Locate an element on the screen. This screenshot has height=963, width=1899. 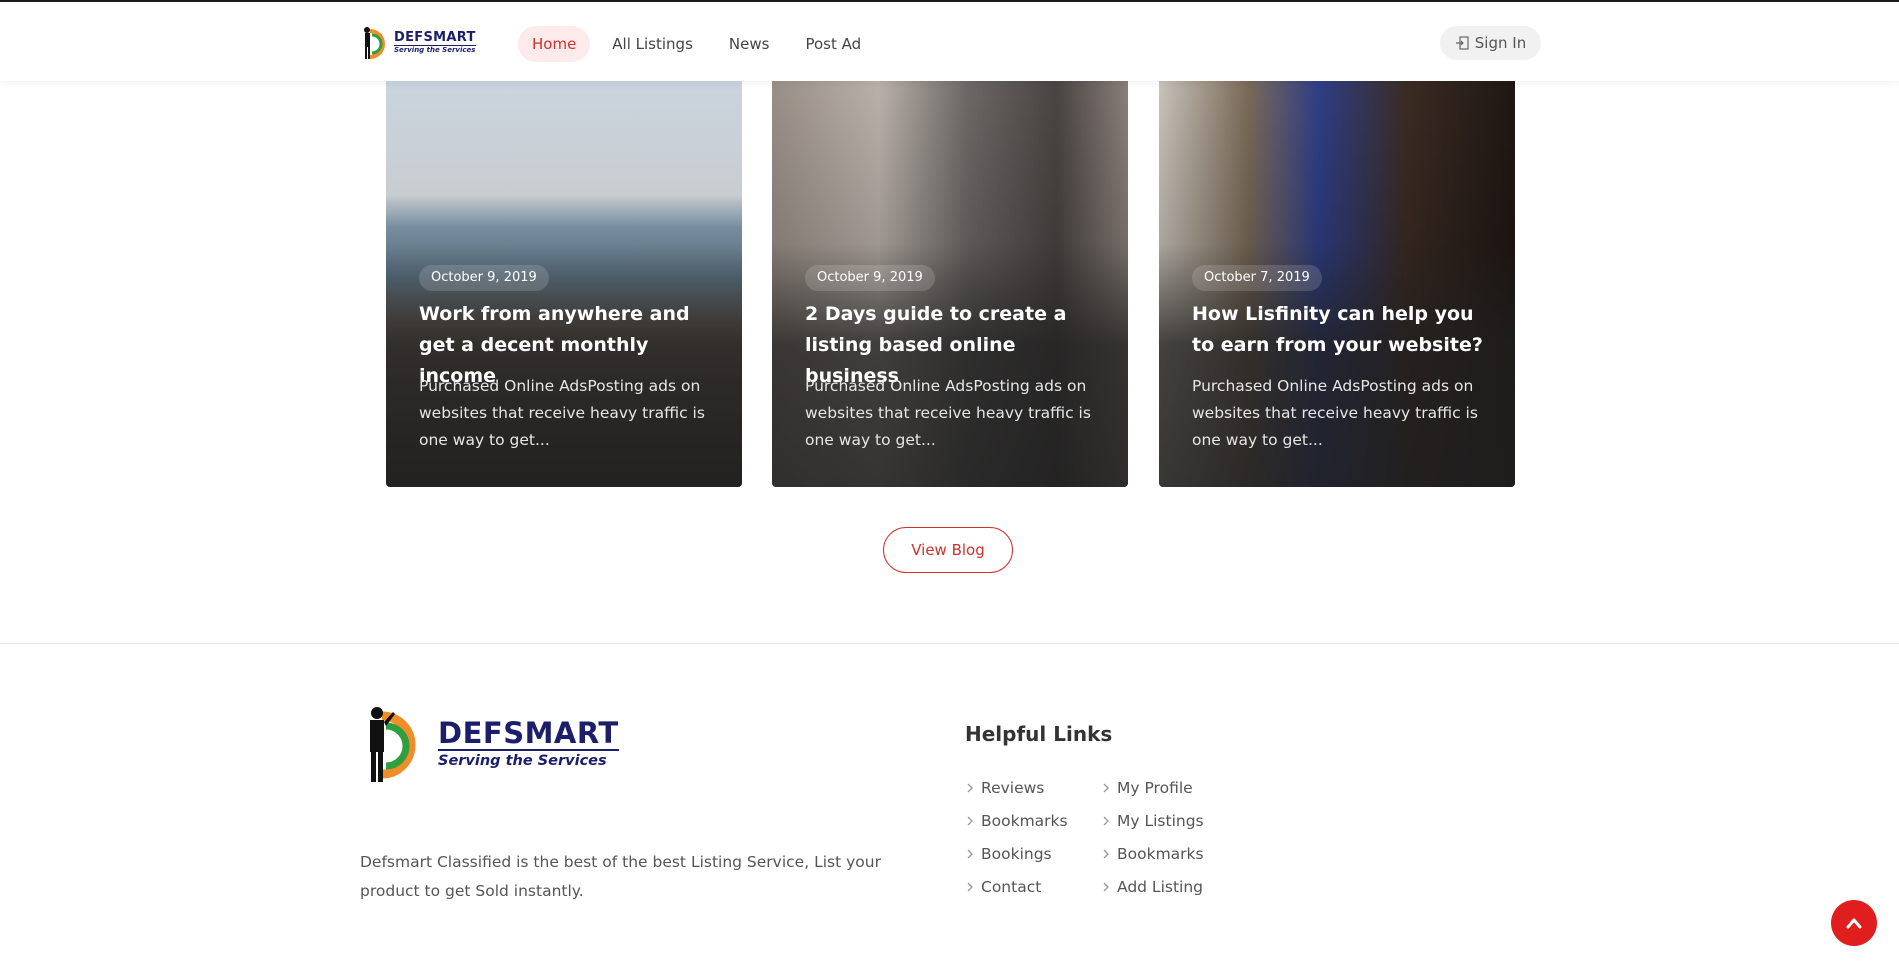
nav-post-ad: Post Ad is located at coordinates (833, 44).